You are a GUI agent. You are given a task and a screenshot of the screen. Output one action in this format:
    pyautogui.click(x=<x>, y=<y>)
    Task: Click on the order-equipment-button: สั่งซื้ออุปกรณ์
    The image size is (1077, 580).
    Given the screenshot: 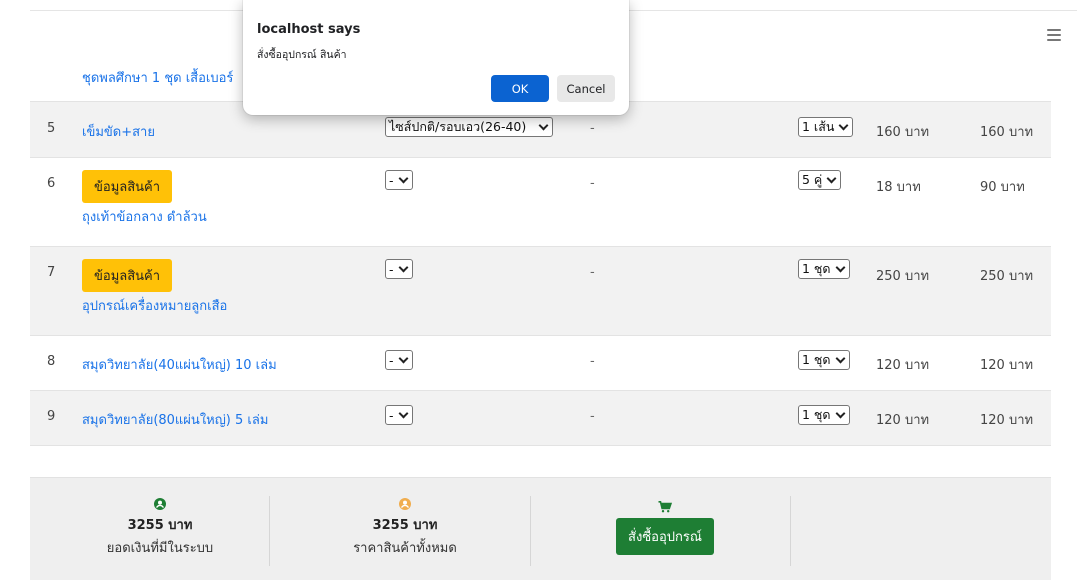 What is the action you would take?
    pyautogui.click(x=665, y=536)
    